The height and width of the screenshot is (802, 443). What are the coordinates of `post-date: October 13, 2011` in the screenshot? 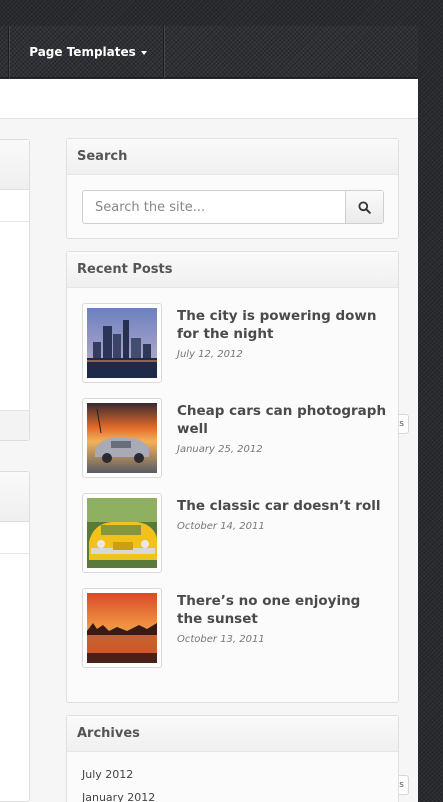 It's located at (221, 639).